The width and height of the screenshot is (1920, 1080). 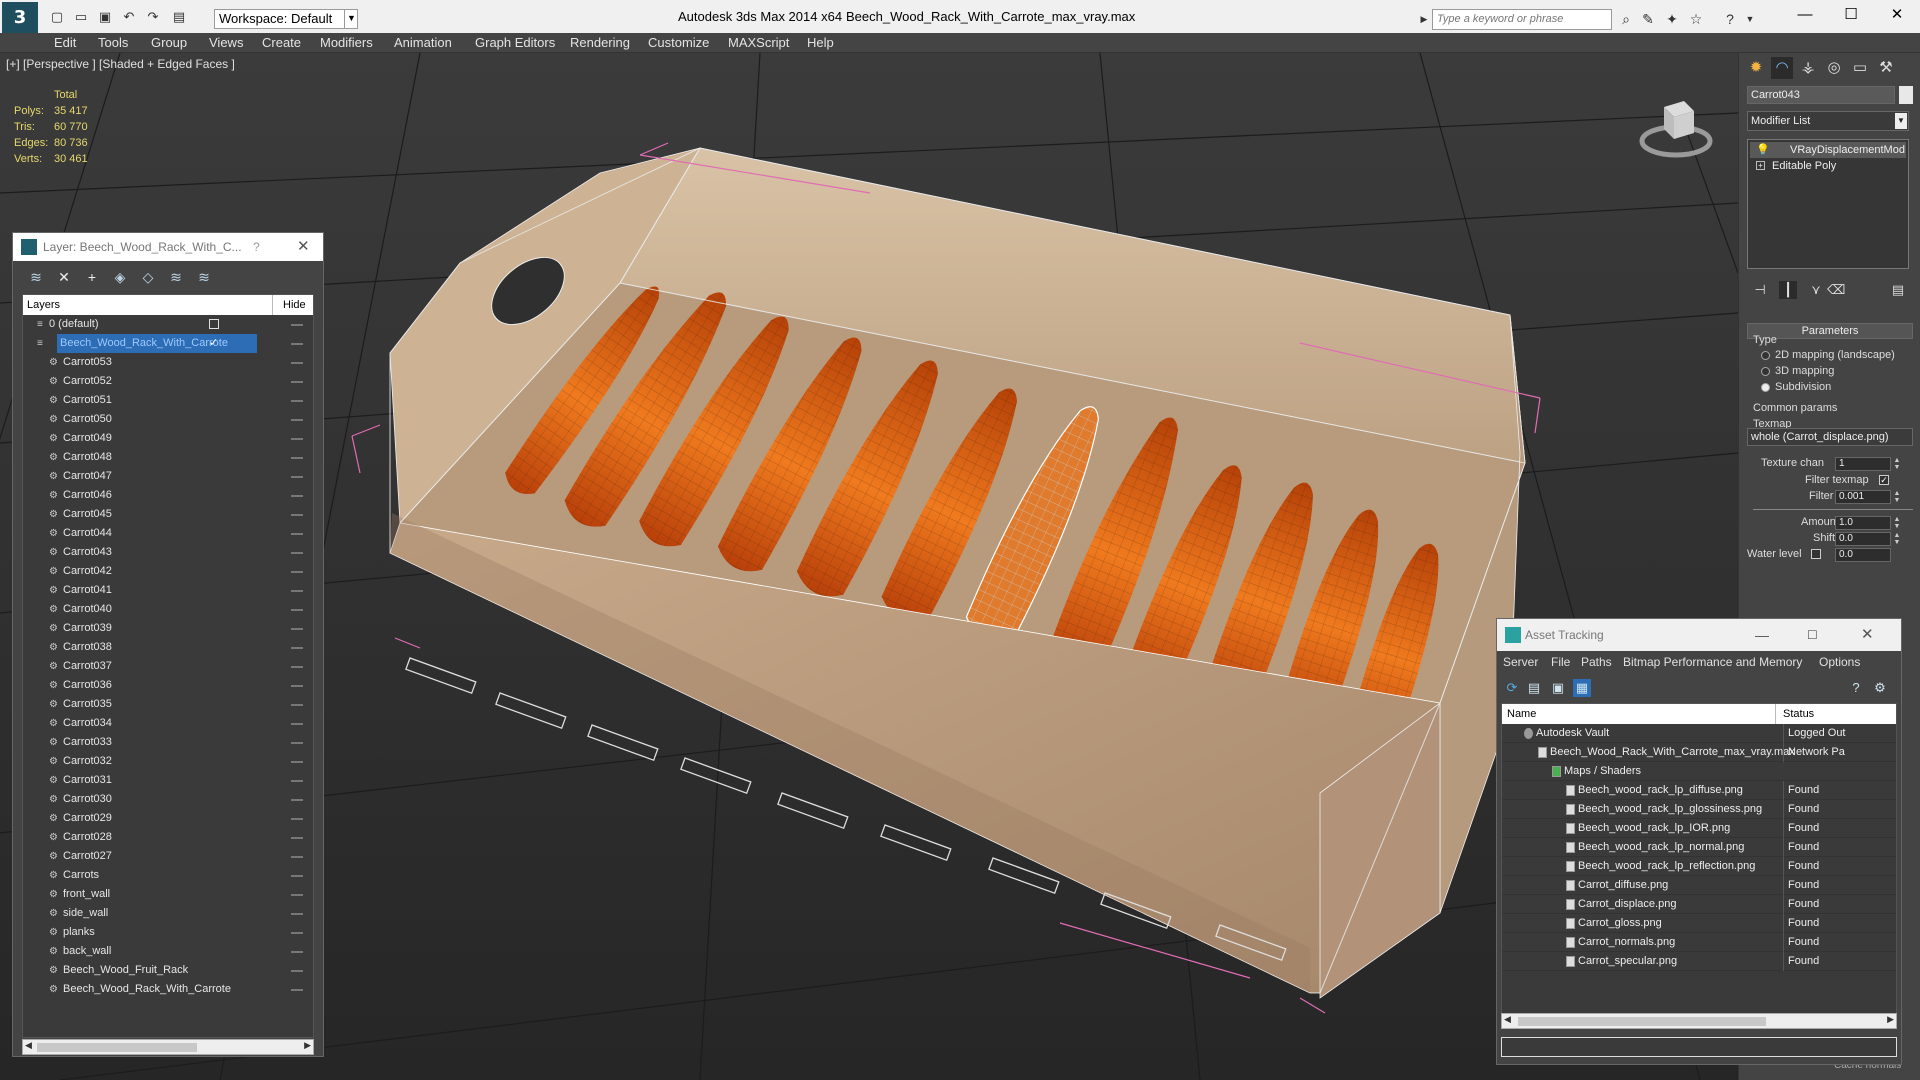 I want to click on hide-all-layers-icon: ≋, so click(x=176, y=277).